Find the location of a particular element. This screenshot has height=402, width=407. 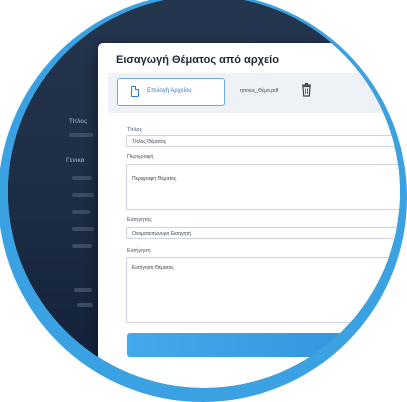

choose-file-button: Επιλογή Αρχείου is located at coordinates (171, 92).